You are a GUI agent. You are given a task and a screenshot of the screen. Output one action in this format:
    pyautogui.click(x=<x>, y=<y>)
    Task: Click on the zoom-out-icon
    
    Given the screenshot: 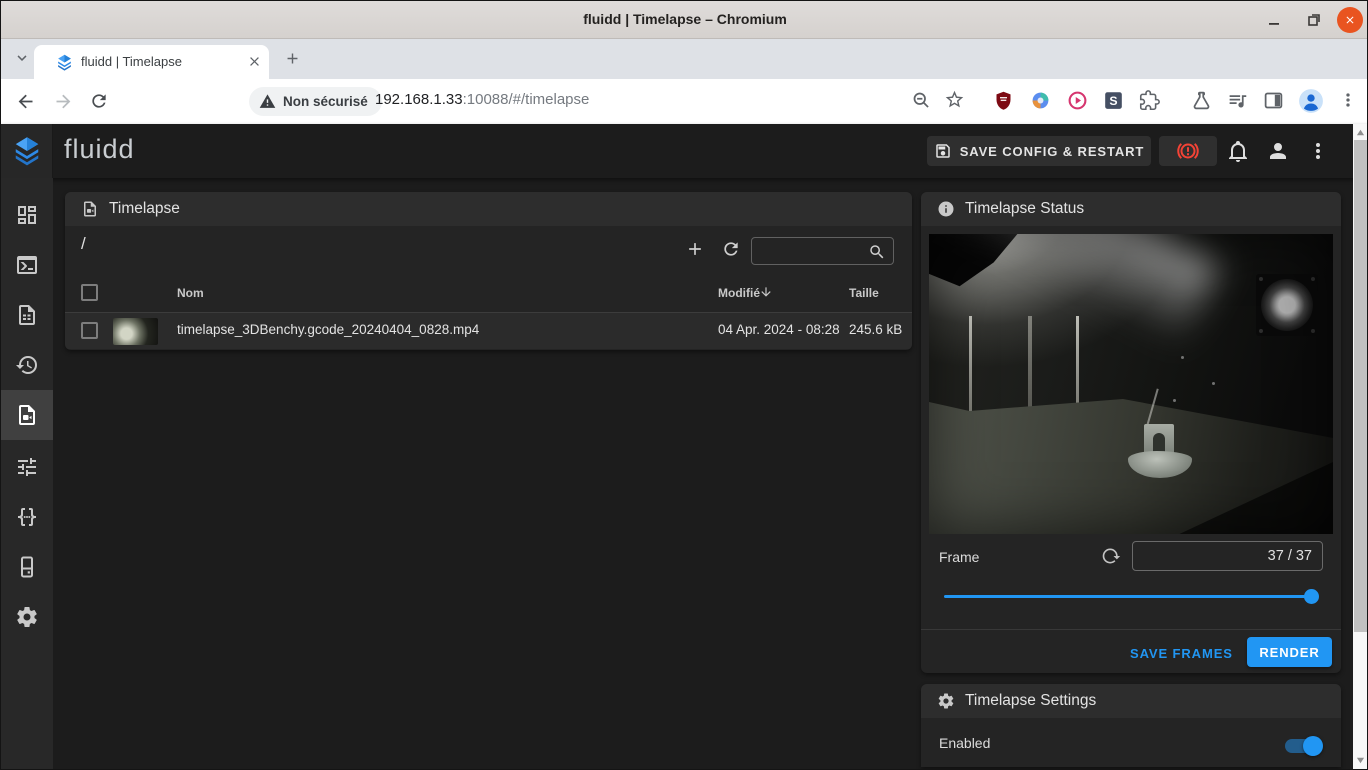 What is the action you would take?
    pyautogui.click(x=921, y=100)
    